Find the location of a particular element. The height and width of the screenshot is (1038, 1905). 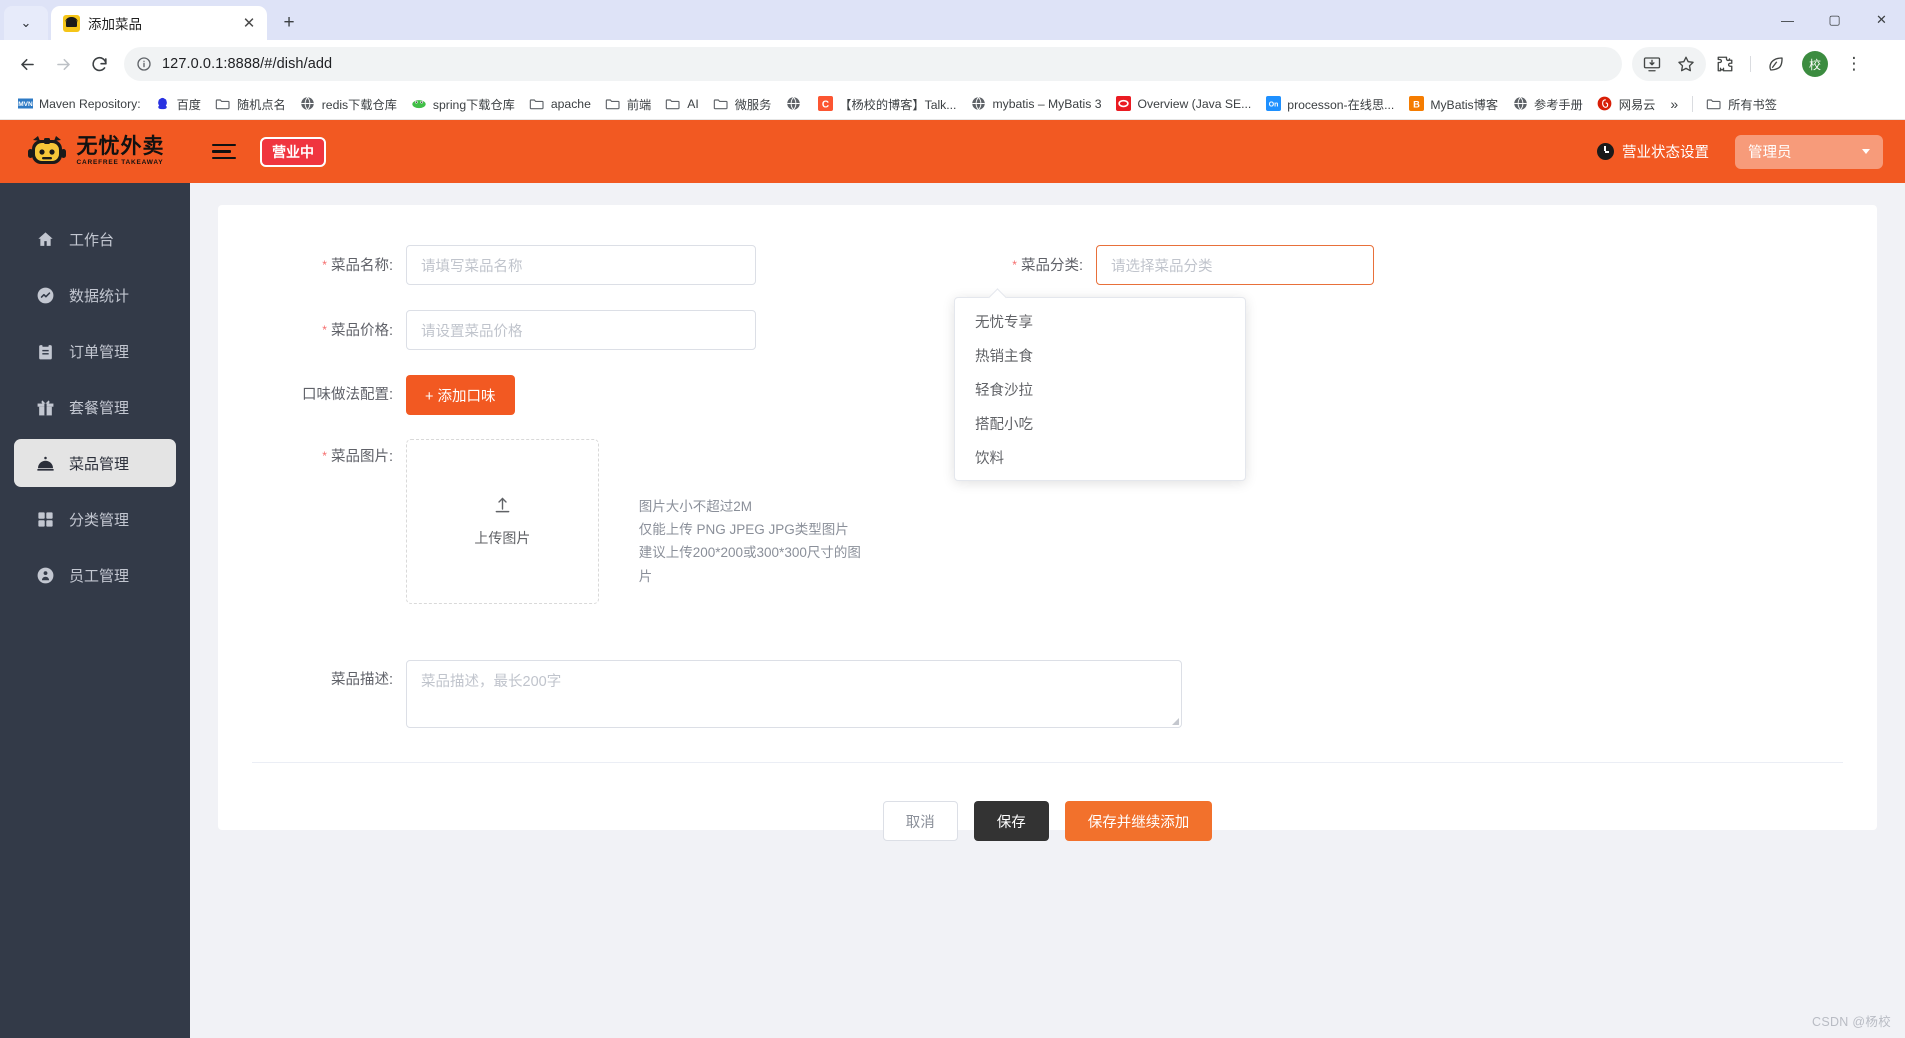

sidebar-item-statistics: 数据统计 is located at coordinates (95, 295).